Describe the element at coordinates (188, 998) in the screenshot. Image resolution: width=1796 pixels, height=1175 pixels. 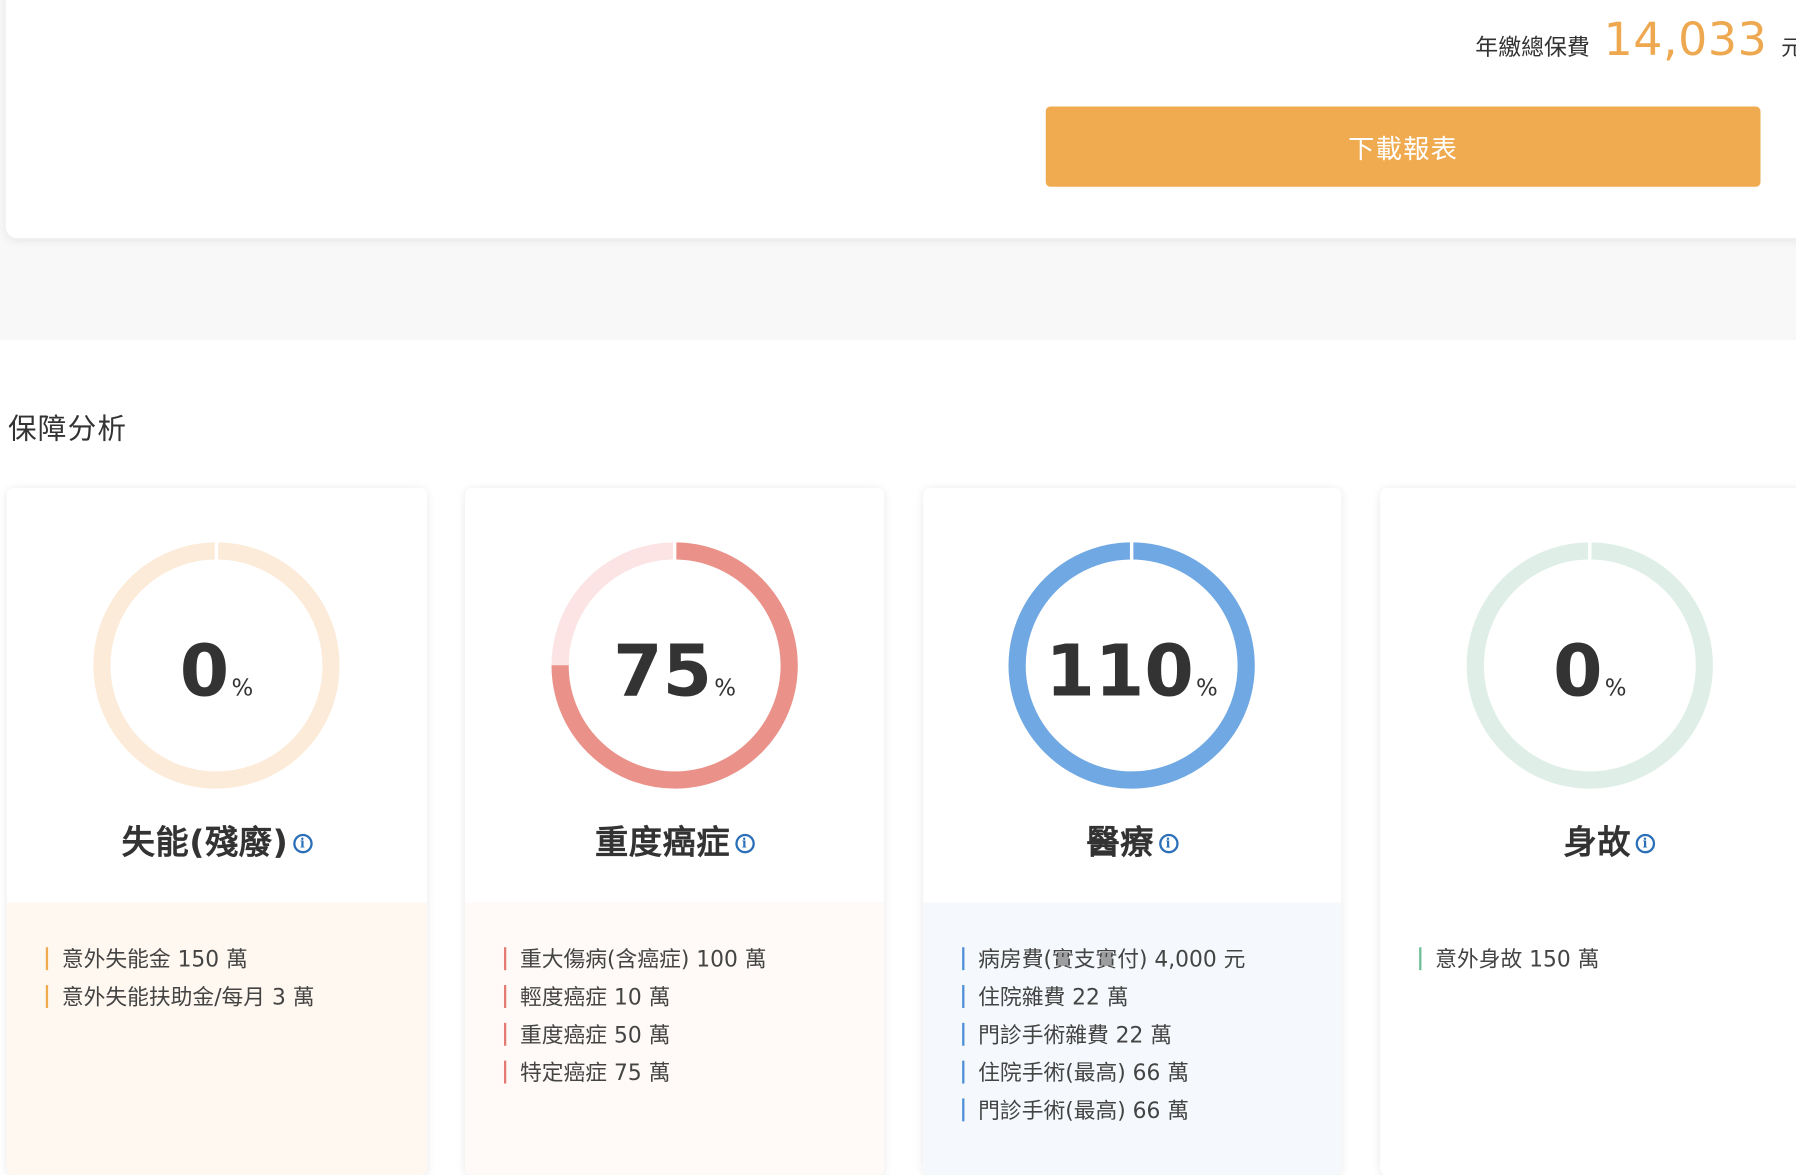
I see `coverage-item-text: 意外失能扶助金/每月 3 萬` at that location.